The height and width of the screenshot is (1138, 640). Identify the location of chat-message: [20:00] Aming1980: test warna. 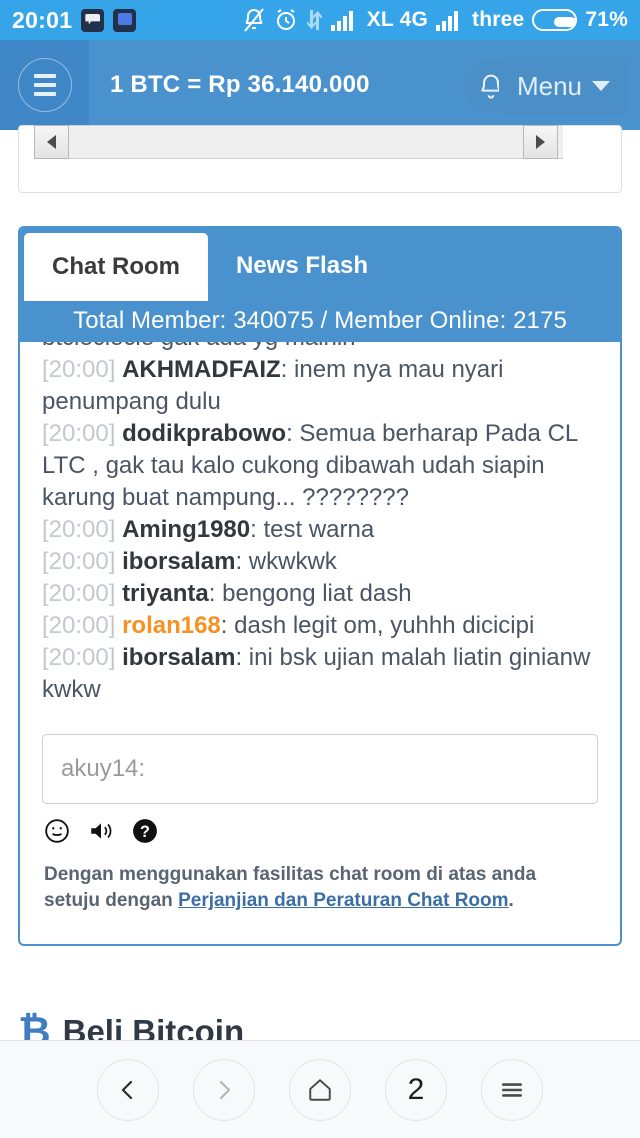
(320, 530).